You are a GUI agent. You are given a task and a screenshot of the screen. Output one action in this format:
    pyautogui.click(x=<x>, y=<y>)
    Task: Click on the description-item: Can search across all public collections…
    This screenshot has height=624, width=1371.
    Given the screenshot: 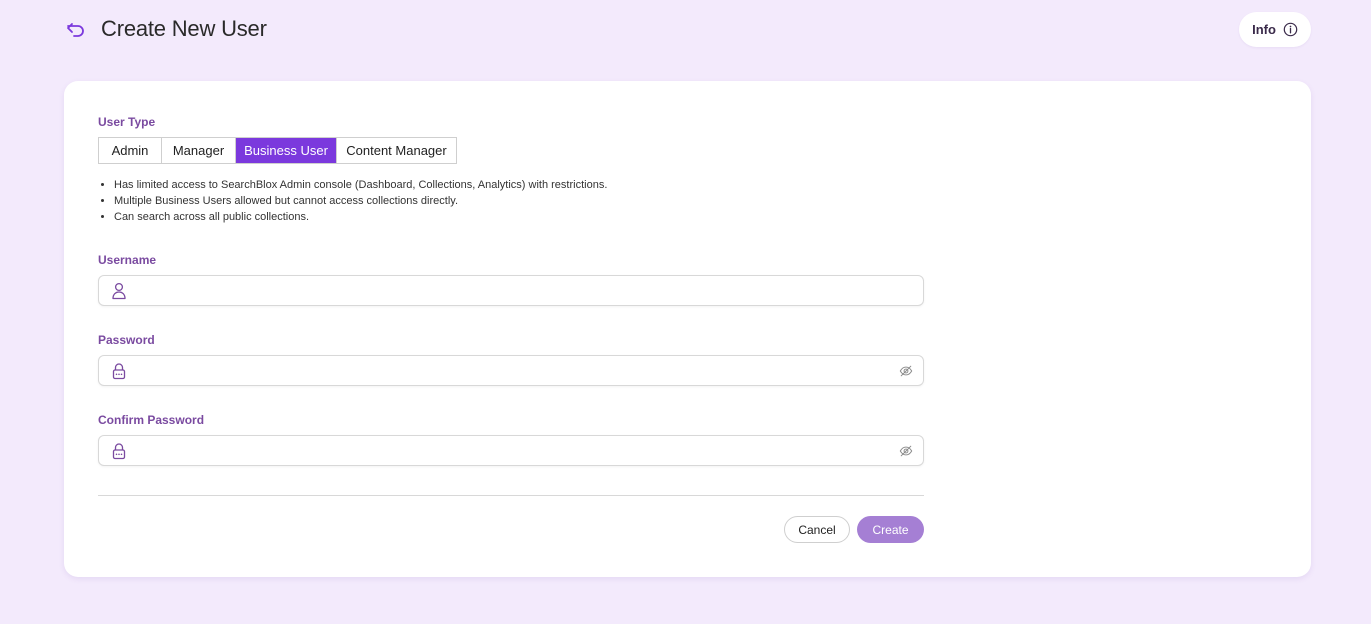 What is the action you would take?
    pyautogui.click(x=360, y=217)
    